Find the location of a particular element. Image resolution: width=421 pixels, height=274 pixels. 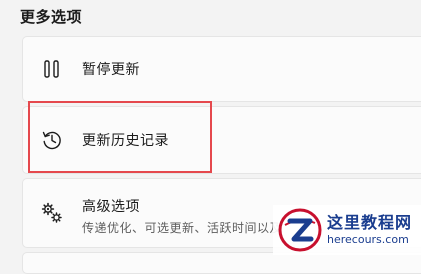

advanced-options-label: 高级选项 is located at coordinates (111, 207).